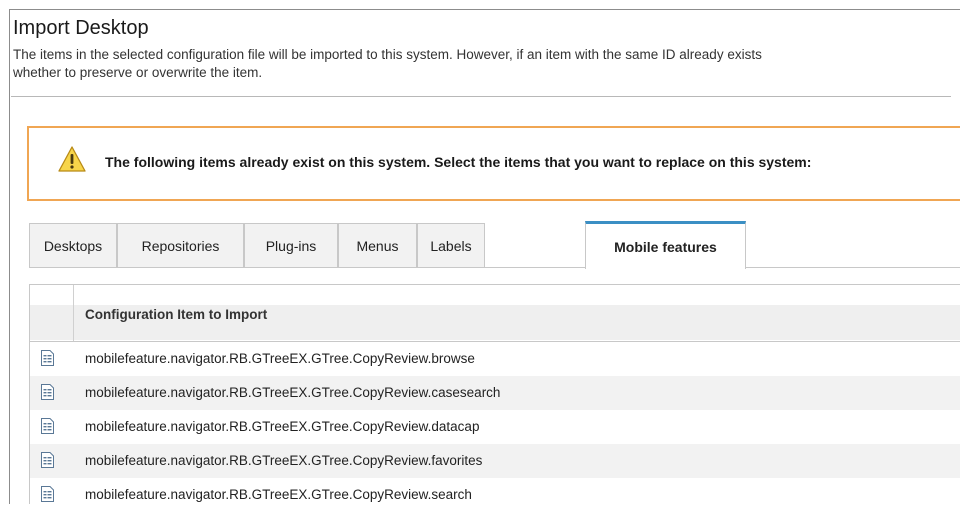  What do you see at coordinates (81, 28) in the screenshot?
I see `page-title: Import Desktop` at bounding box center [81, 28].